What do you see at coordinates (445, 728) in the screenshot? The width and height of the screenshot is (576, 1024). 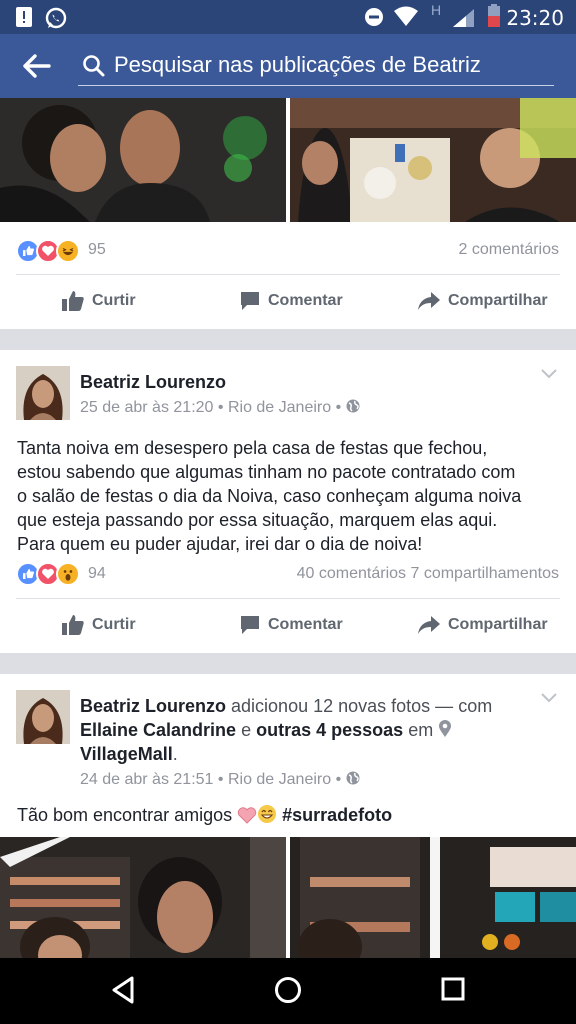 I see `location-pin-icon` at bounding box center [445, 728].